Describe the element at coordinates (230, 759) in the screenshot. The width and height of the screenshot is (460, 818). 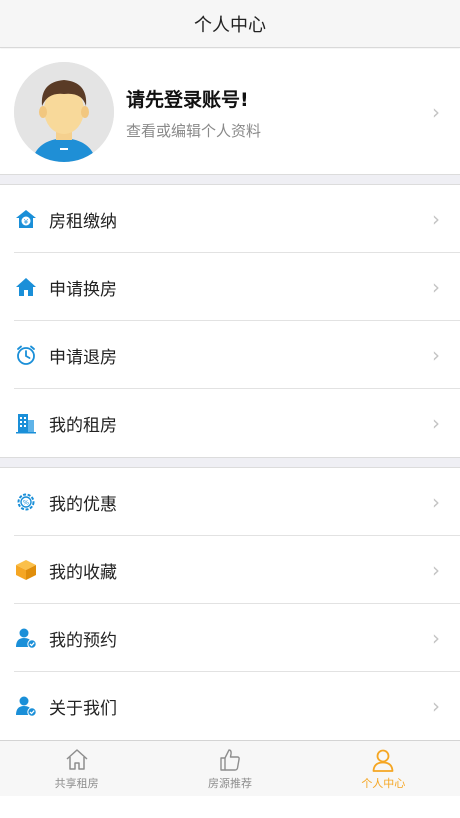
I see `thumbs-up-icon` at that location.